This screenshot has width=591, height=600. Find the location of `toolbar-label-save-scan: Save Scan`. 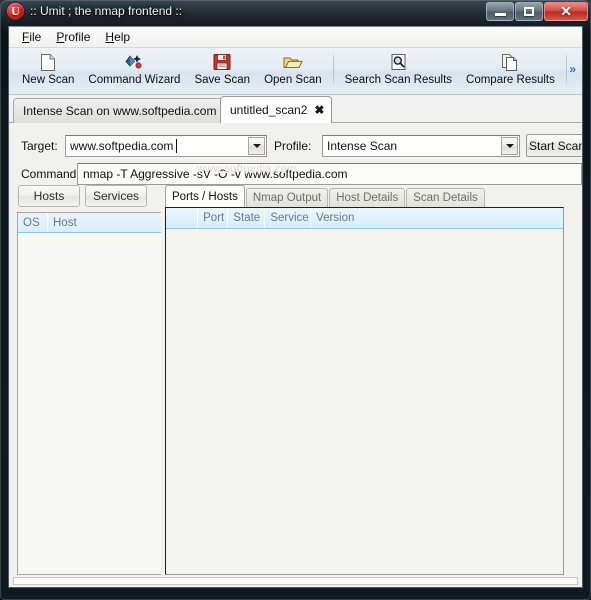

toolbar-label-save-scan: Save Scan is located at coordinates (222, 80).